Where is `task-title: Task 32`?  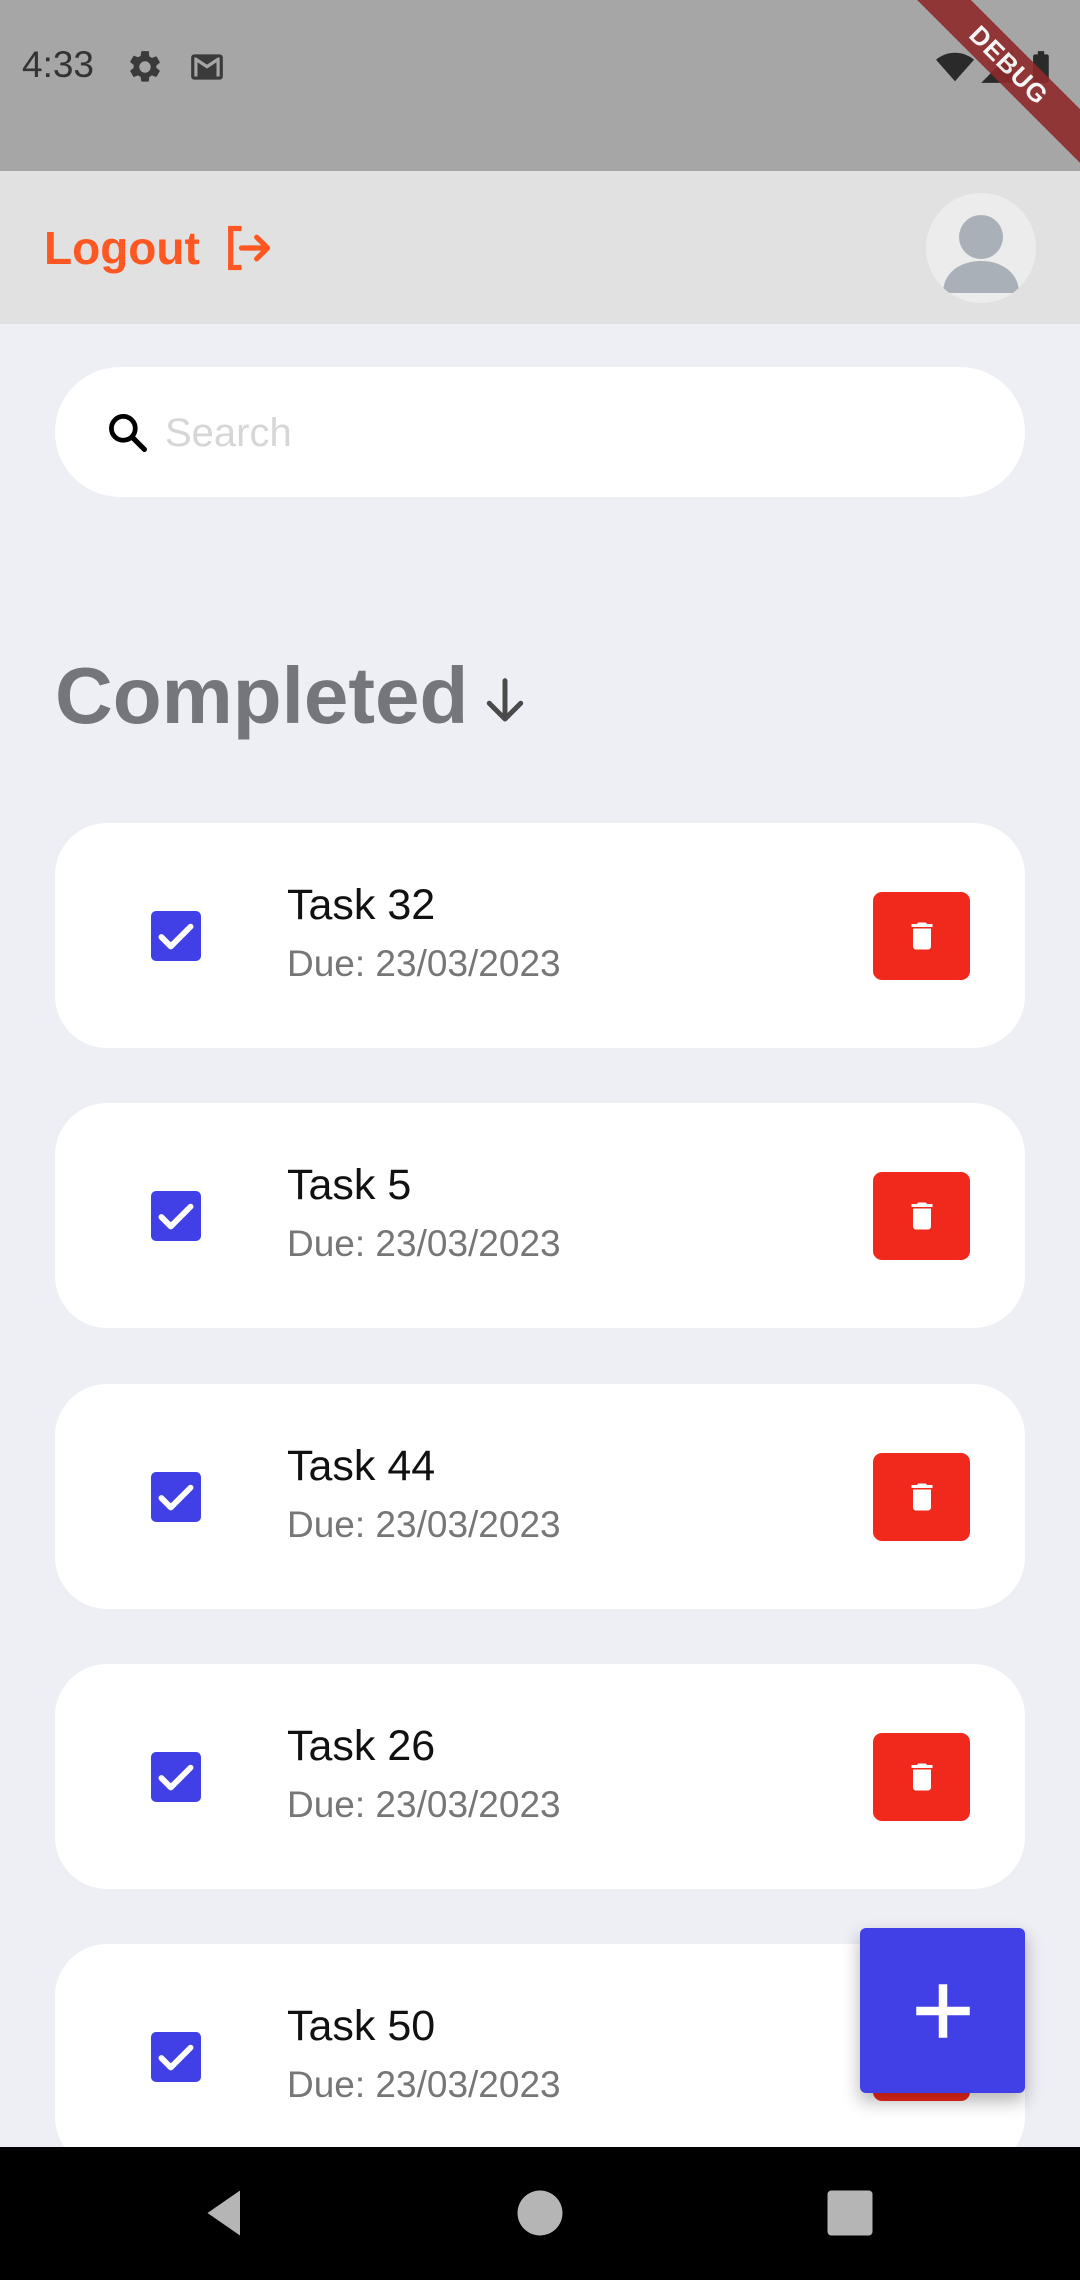 task-title: Task 32 is located at coordinates (361, 905).